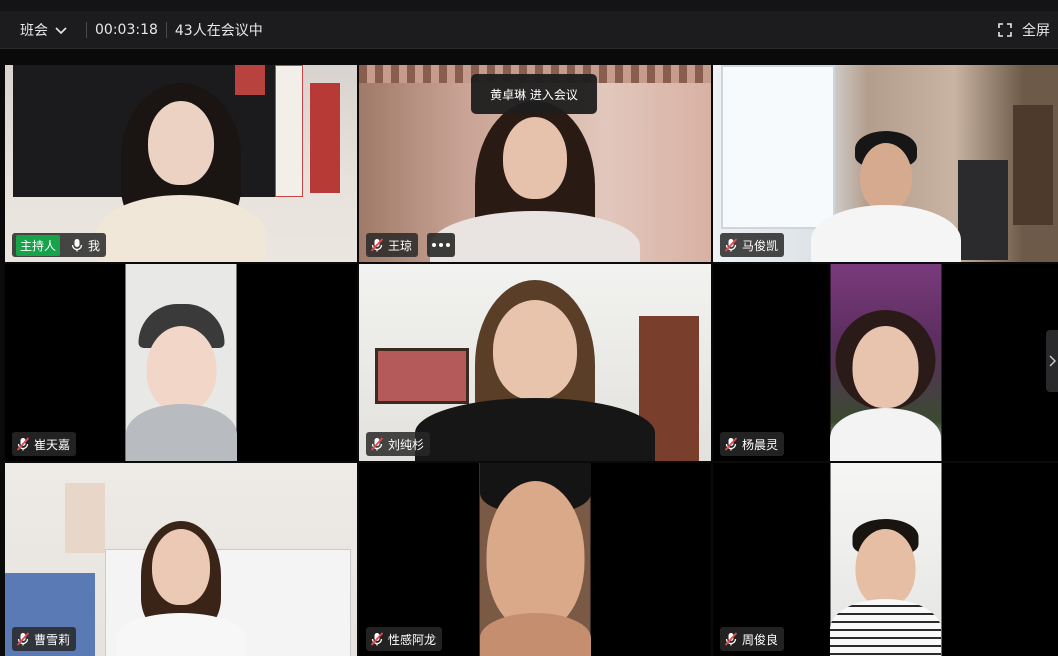 The width and height of the screenshot is (1058, 656). I want to click on meeting-toolbar: 班会 00:03:18 43人在会议中 全屏, so click(529, 24).